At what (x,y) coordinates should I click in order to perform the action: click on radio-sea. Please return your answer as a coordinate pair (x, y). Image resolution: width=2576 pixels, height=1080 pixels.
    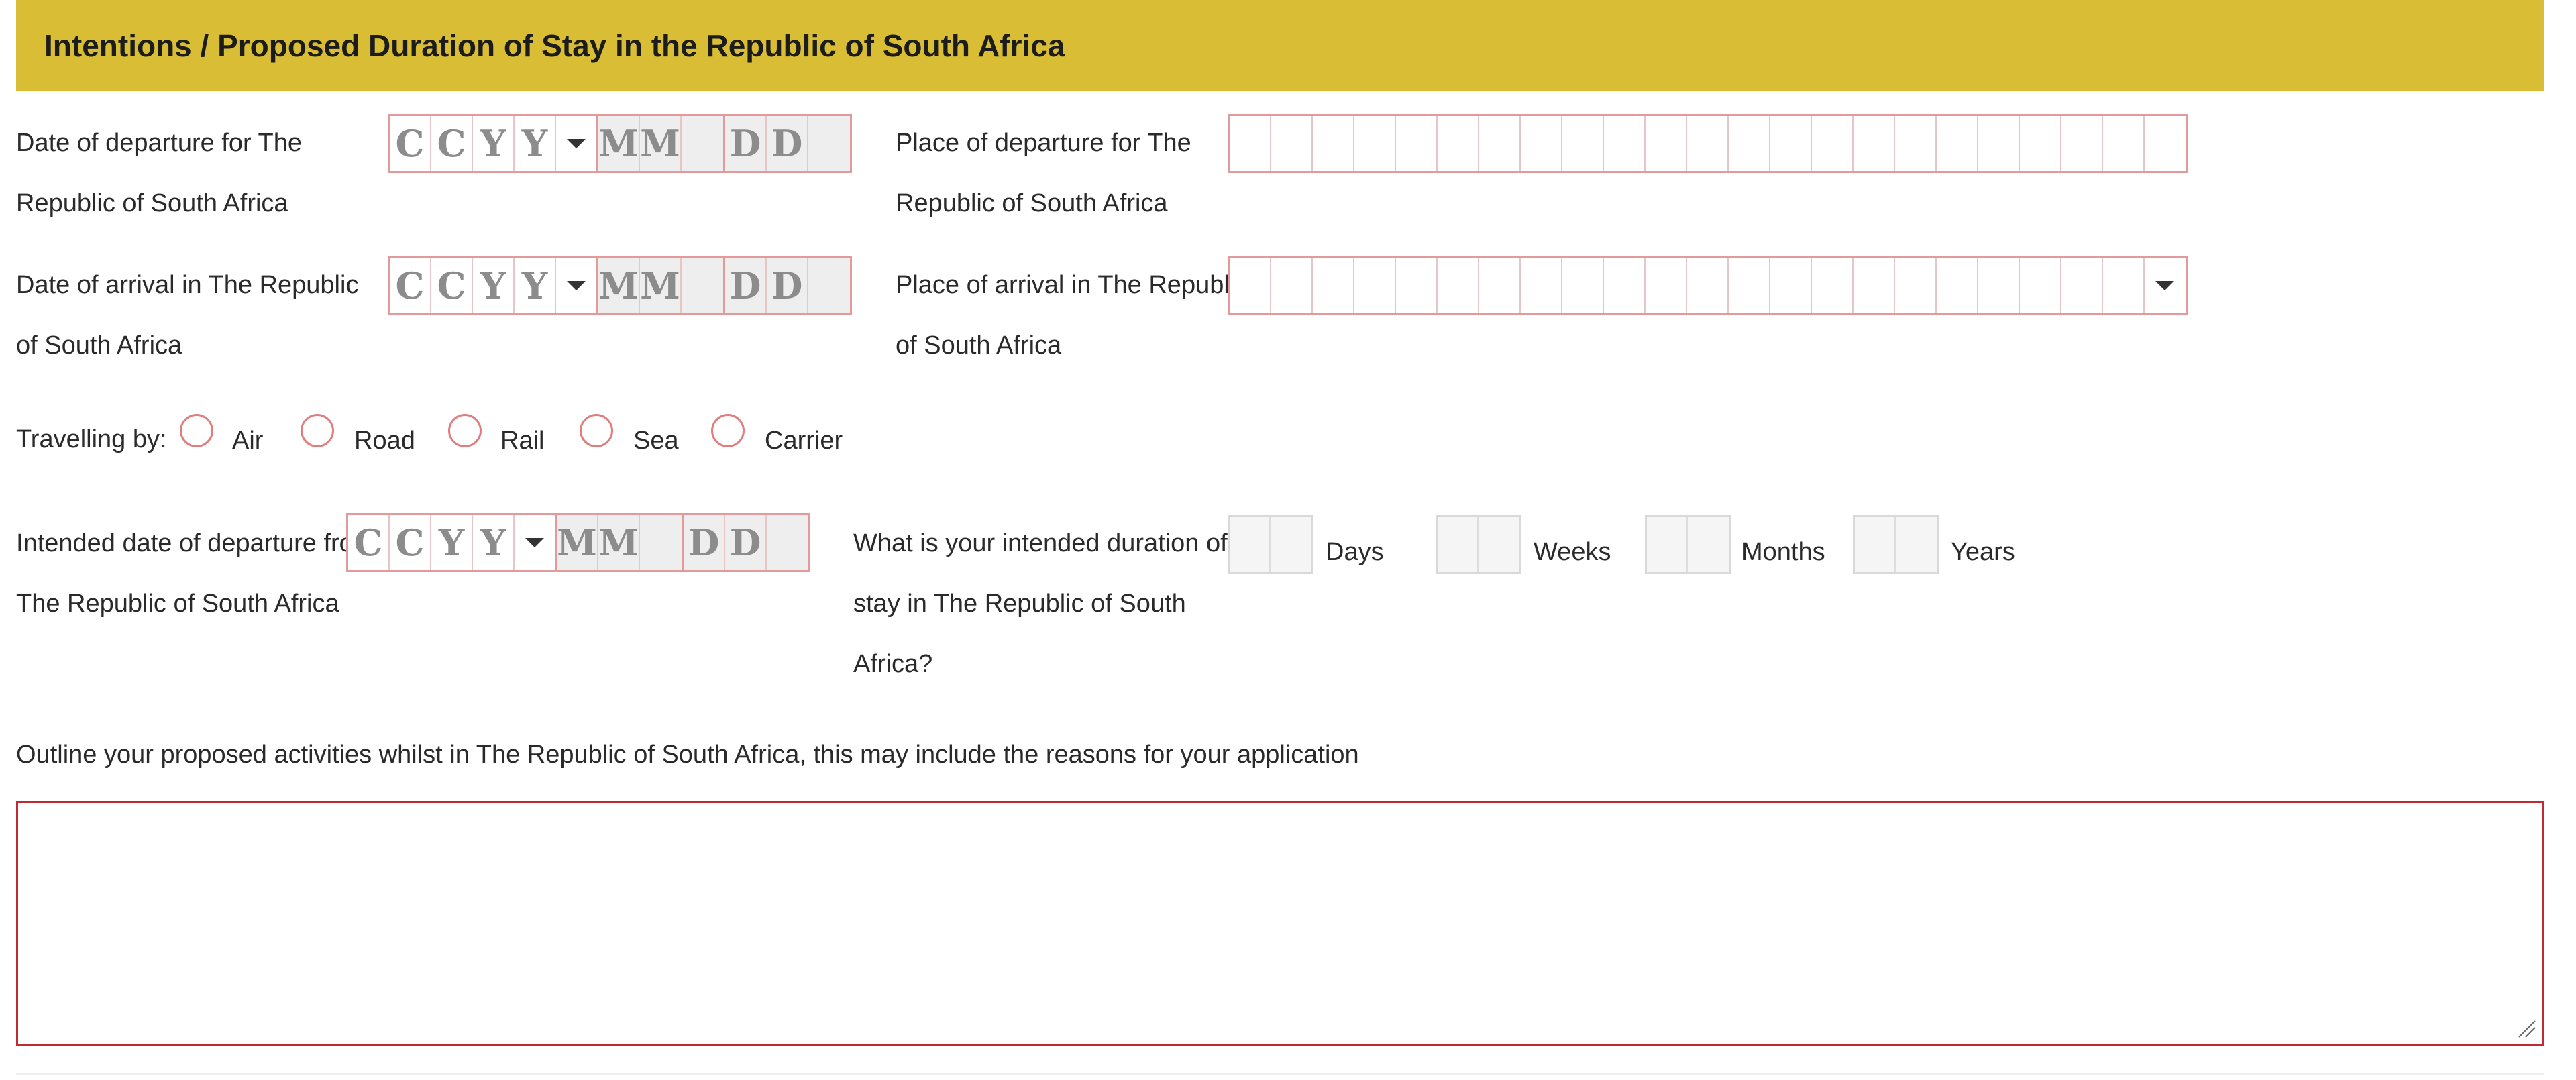
    Looking at the image, I should click on (596, 431).